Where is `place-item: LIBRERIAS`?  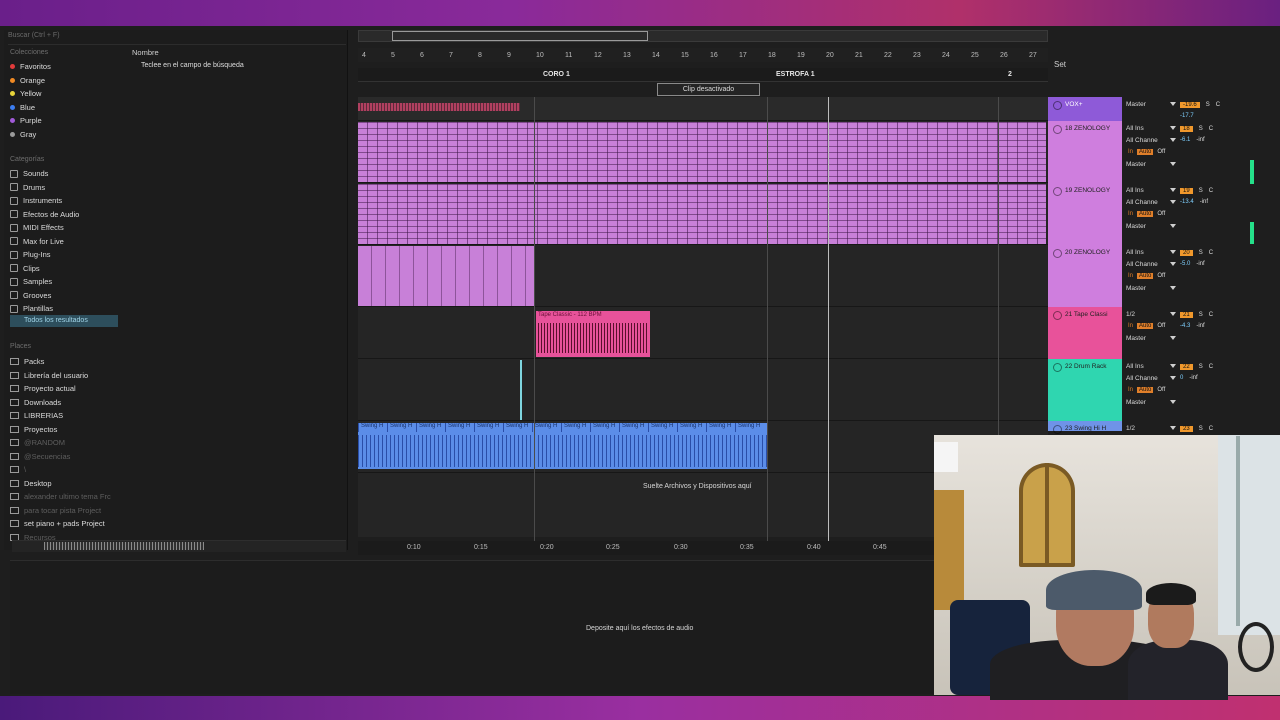
place-item: LIBRERIAS is located at coordinates (65, 415).